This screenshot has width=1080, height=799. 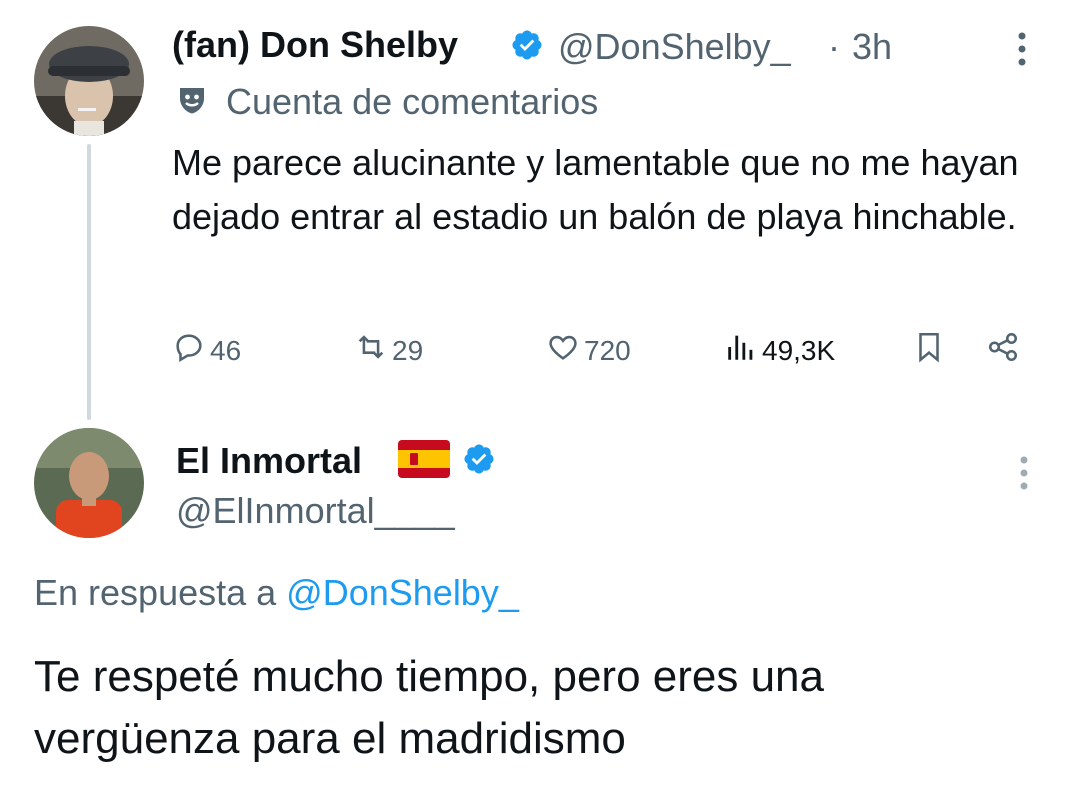 I want to click on reply-count: 46, so click(x=226, y=350).